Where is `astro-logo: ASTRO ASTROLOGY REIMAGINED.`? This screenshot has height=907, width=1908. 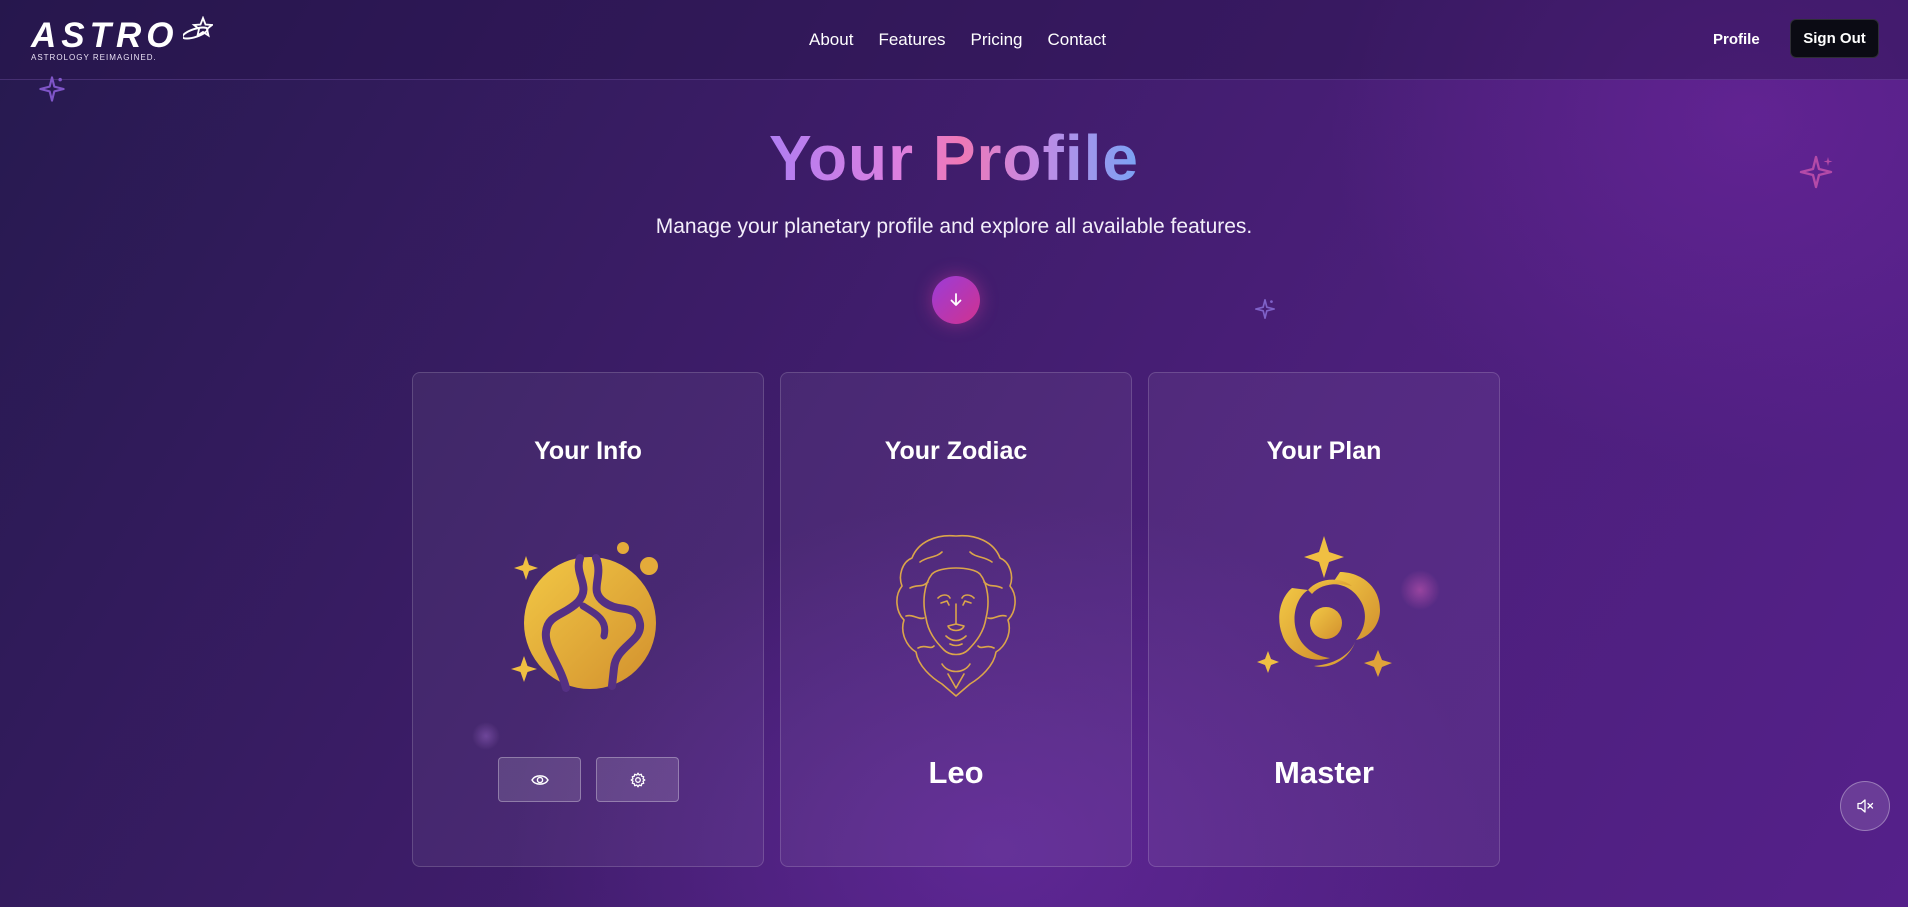 astro-logo: ASTRO ASTROLOGY REIMAGINED. is located at coordinates (123, 40).